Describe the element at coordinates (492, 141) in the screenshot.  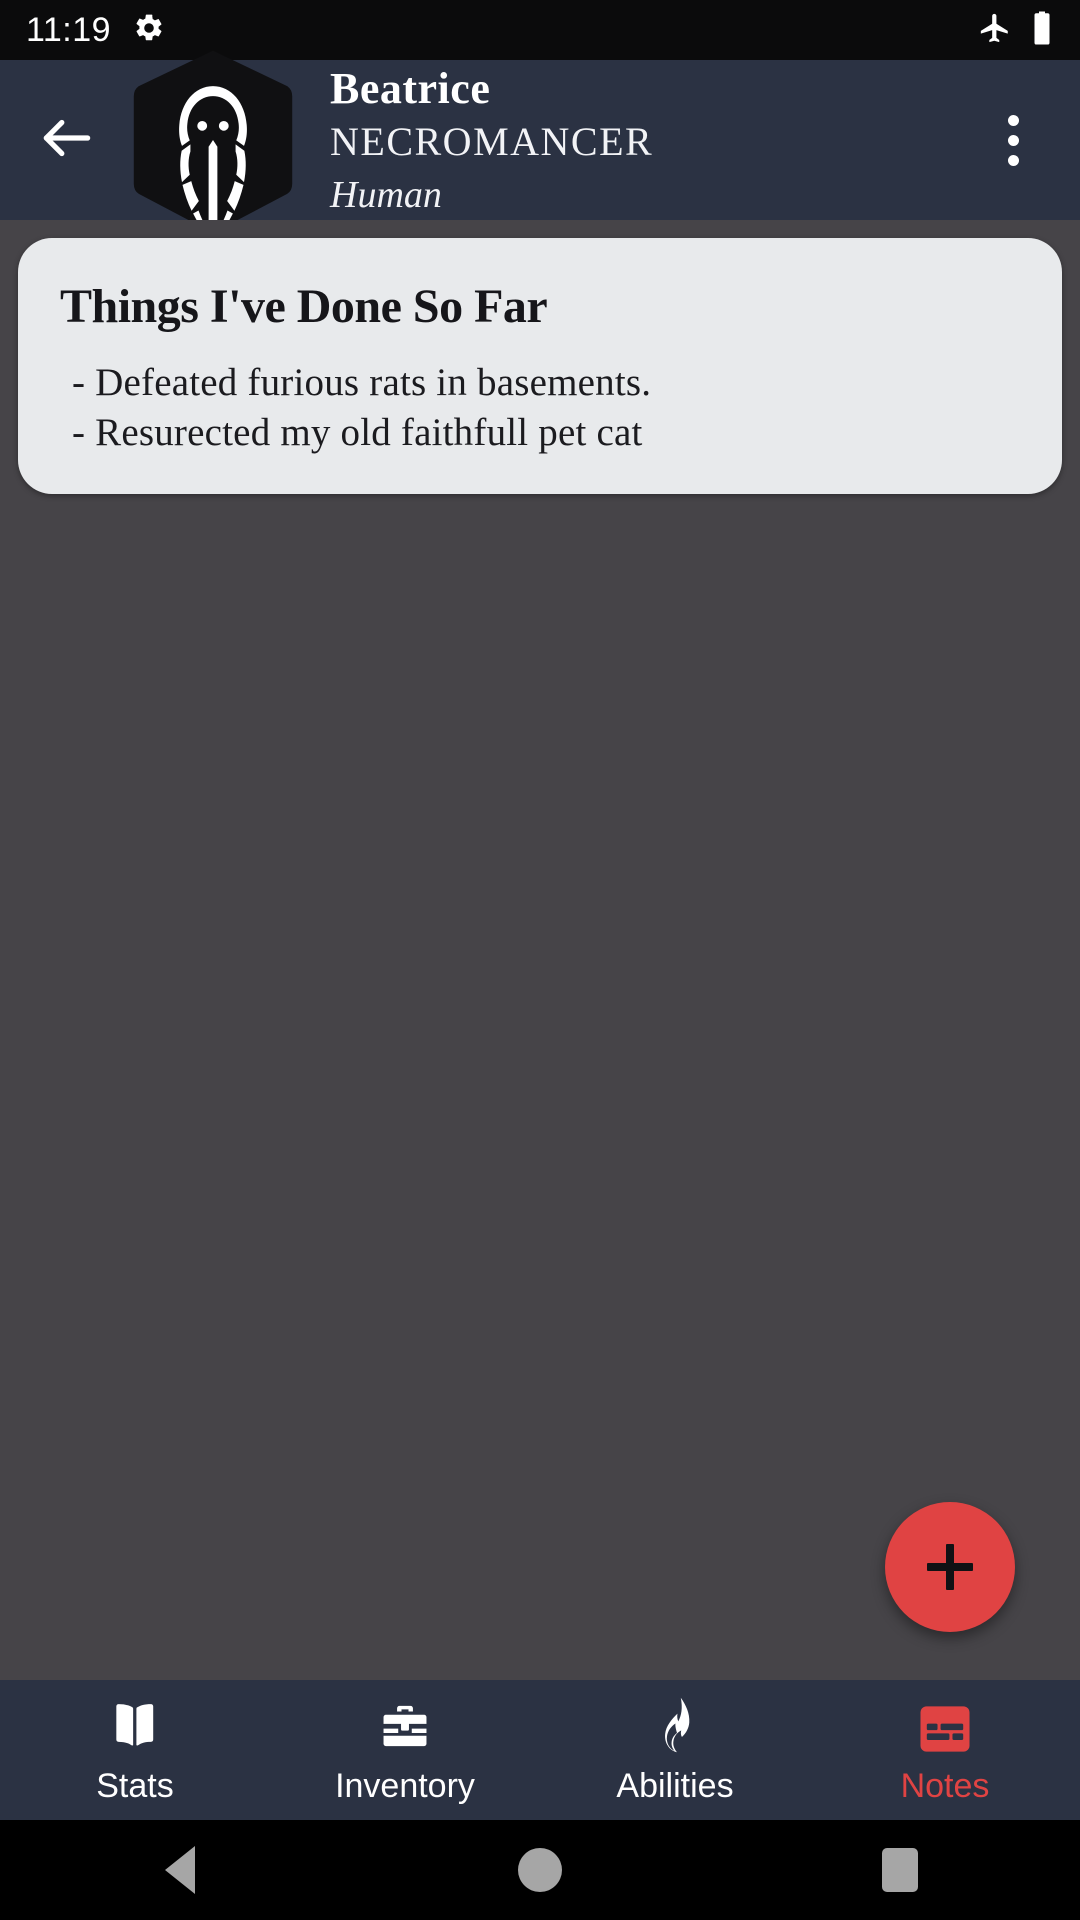
I see `character-class: NECROMANCER` at that location.